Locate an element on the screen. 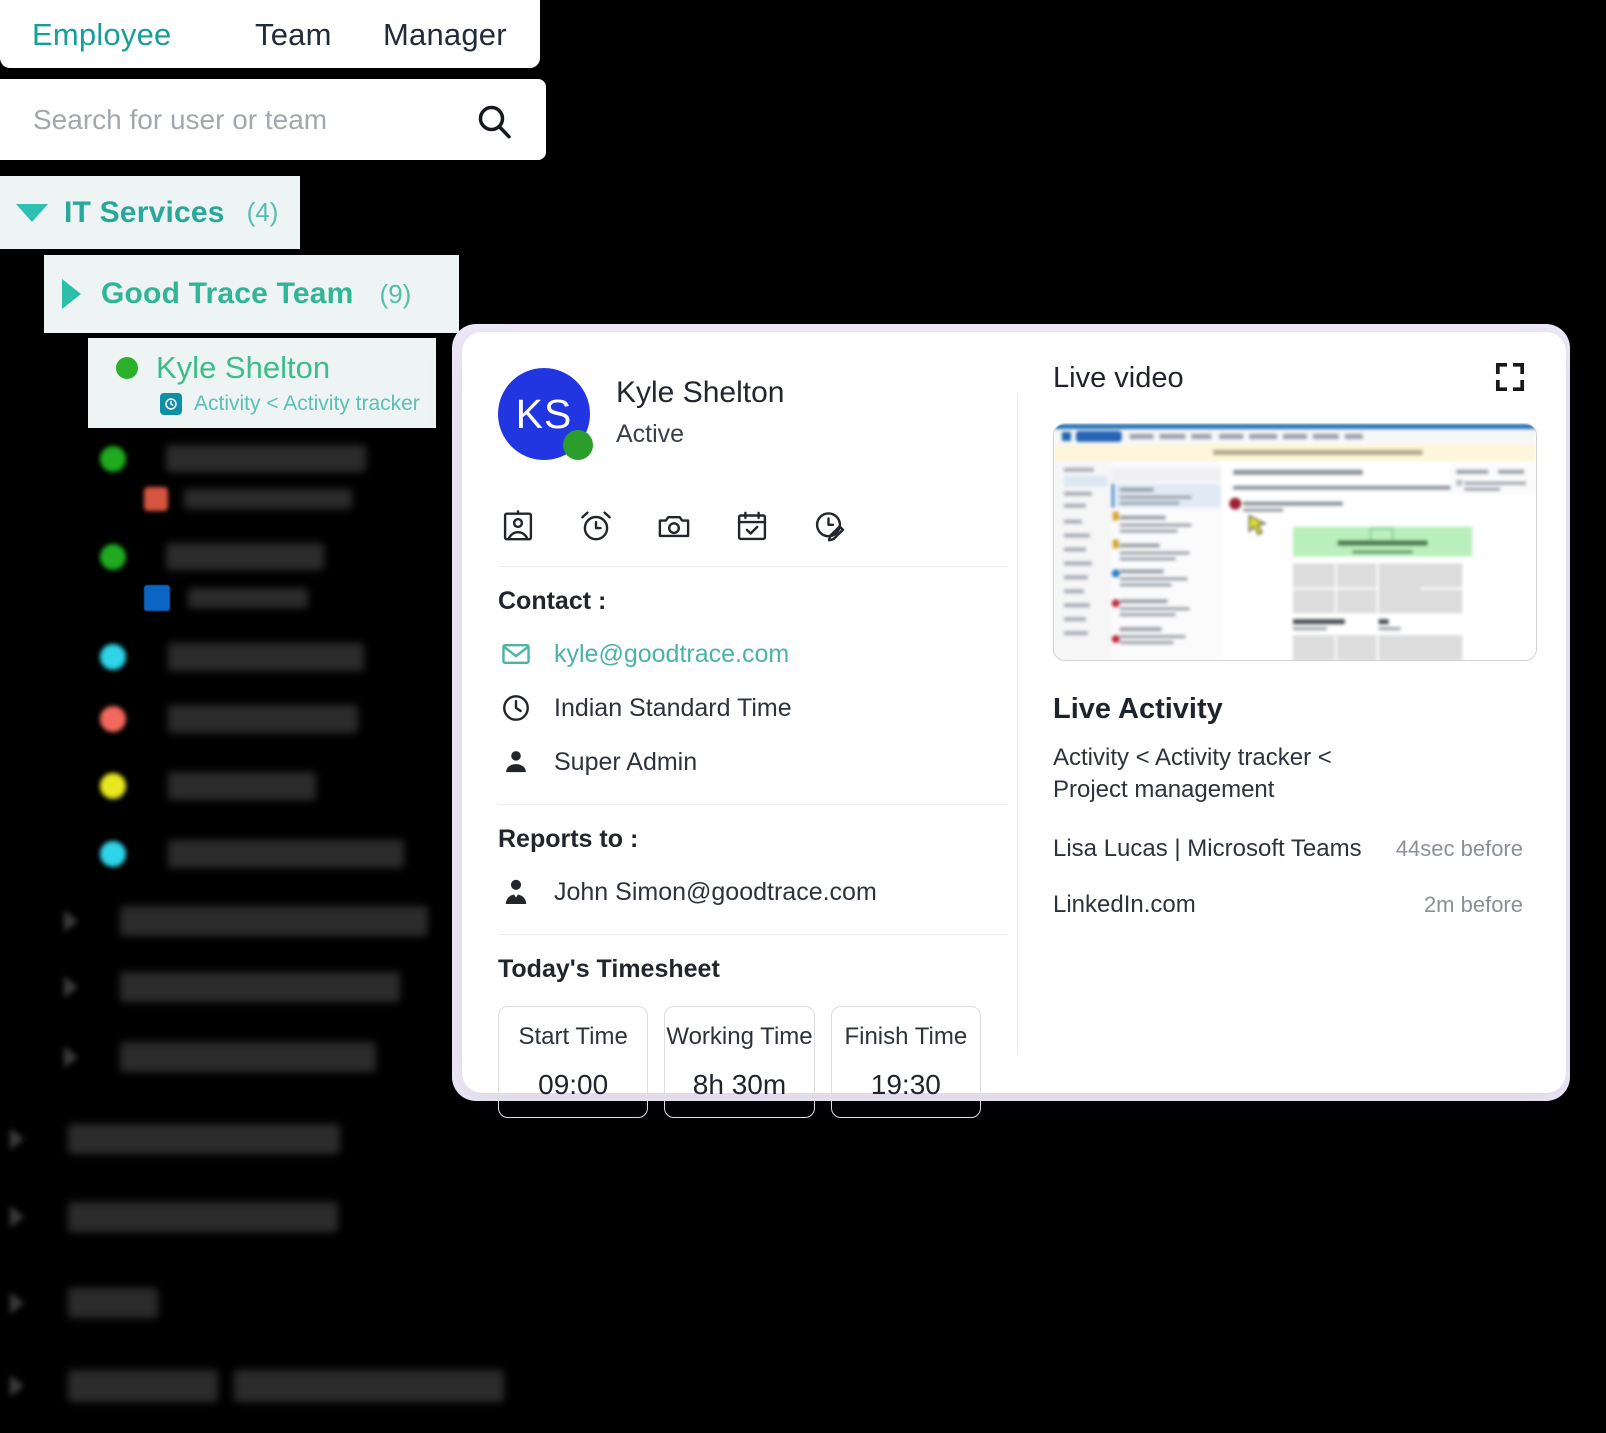  timesheet-value: 19:30 is located at coordinates (905, 1084).